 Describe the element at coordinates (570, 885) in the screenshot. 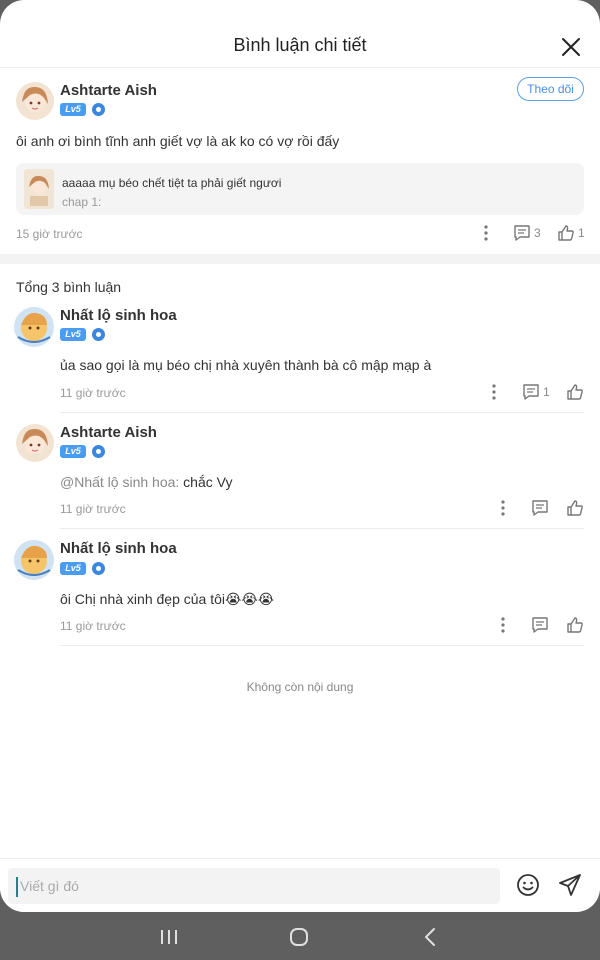

I see `send-icon` at that location.